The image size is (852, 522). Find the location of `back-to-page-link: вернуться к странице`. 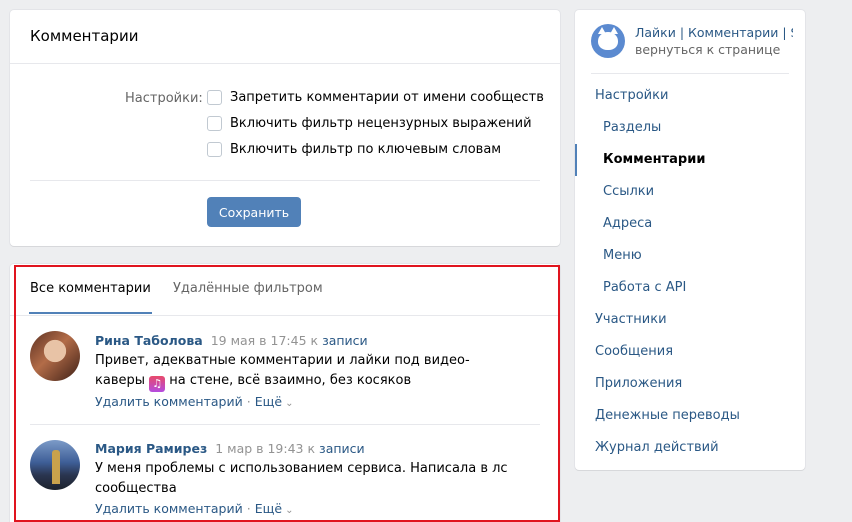

back-to-page-link: вернуться к странице is located at coordinates (707, 49).